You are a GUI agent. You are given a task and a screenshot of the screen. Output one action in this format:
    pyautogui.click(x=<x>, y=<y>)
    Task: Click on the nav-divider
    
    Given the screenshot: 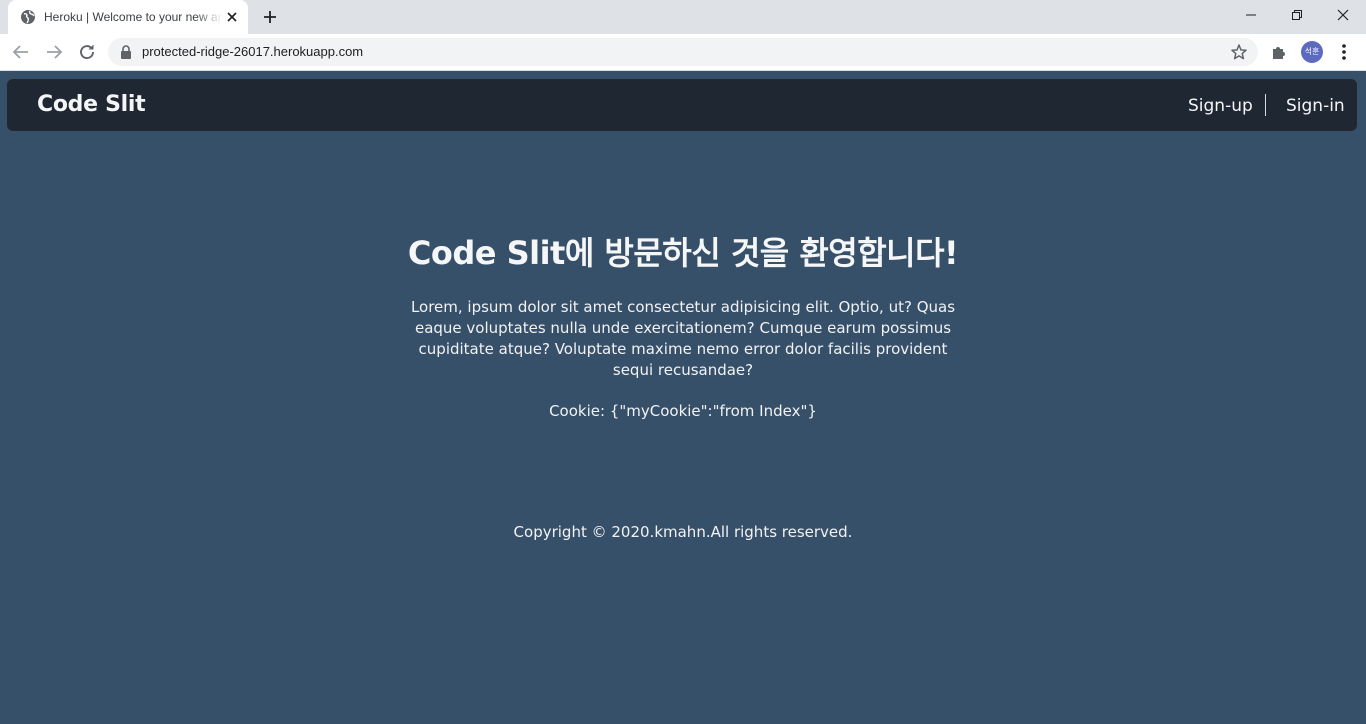 What is the action you would take?
    pyautogui.click(x=1265, y=105)
    